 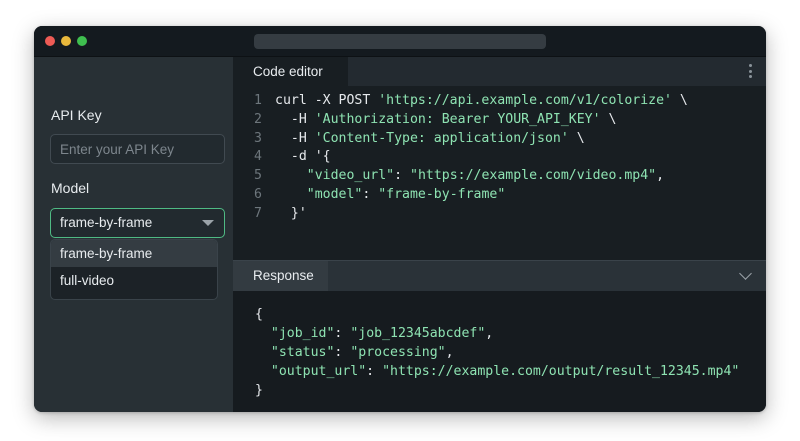 What do you see at coordinates (745, 273) in the screenshot?
I see `chevron-down-icon` at bounding box center [745, 273].